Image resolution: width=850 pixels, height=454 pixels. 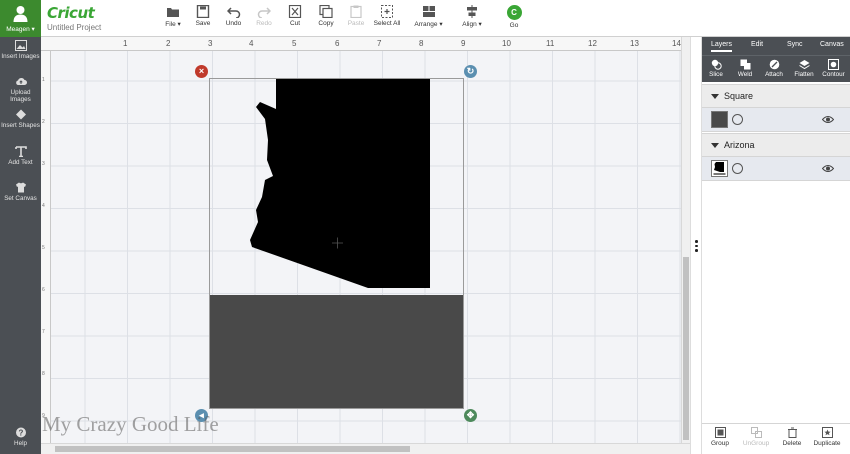 I want to click on upload-images-button: Upload Images, so click(x=20, y=89).